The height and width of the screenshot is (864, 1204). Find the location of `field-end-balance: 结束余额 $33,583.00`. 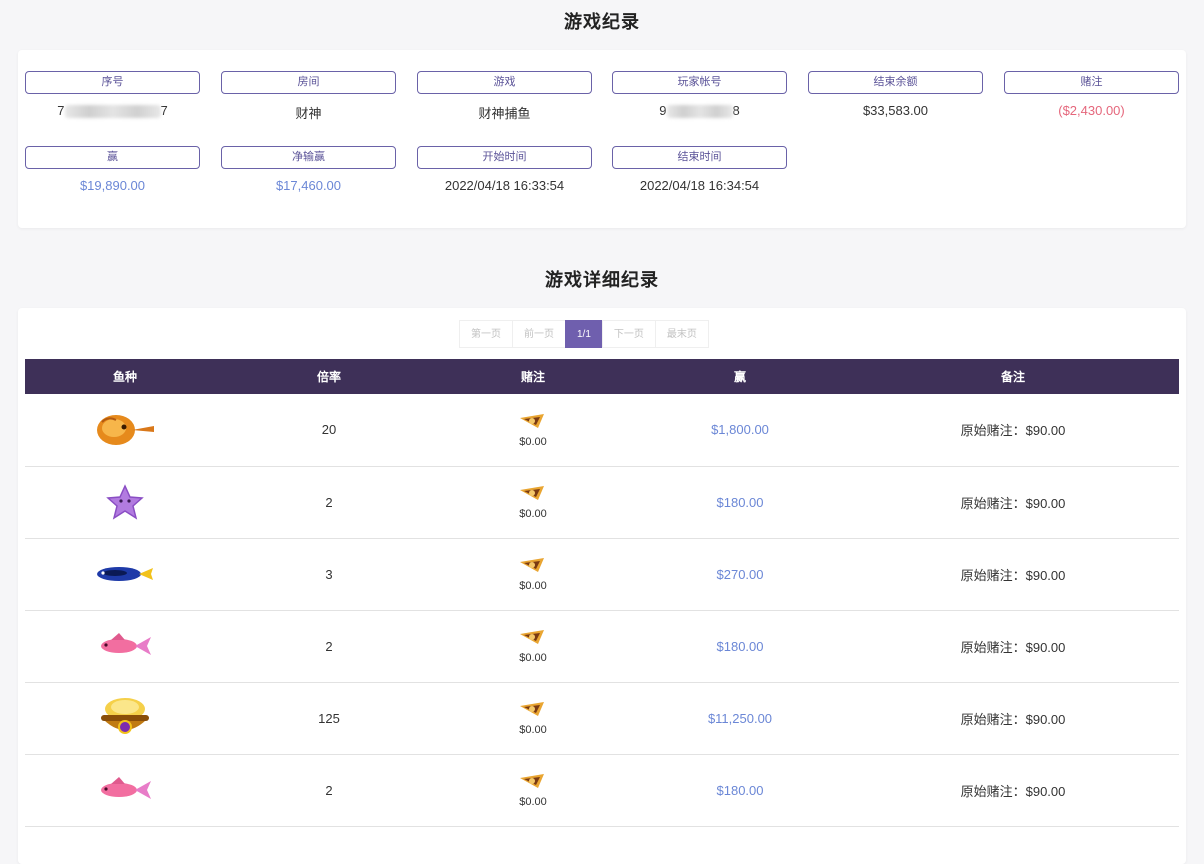

field-end-balance: 结束余额 $33,583.00 is located at coordinates (895, 94).